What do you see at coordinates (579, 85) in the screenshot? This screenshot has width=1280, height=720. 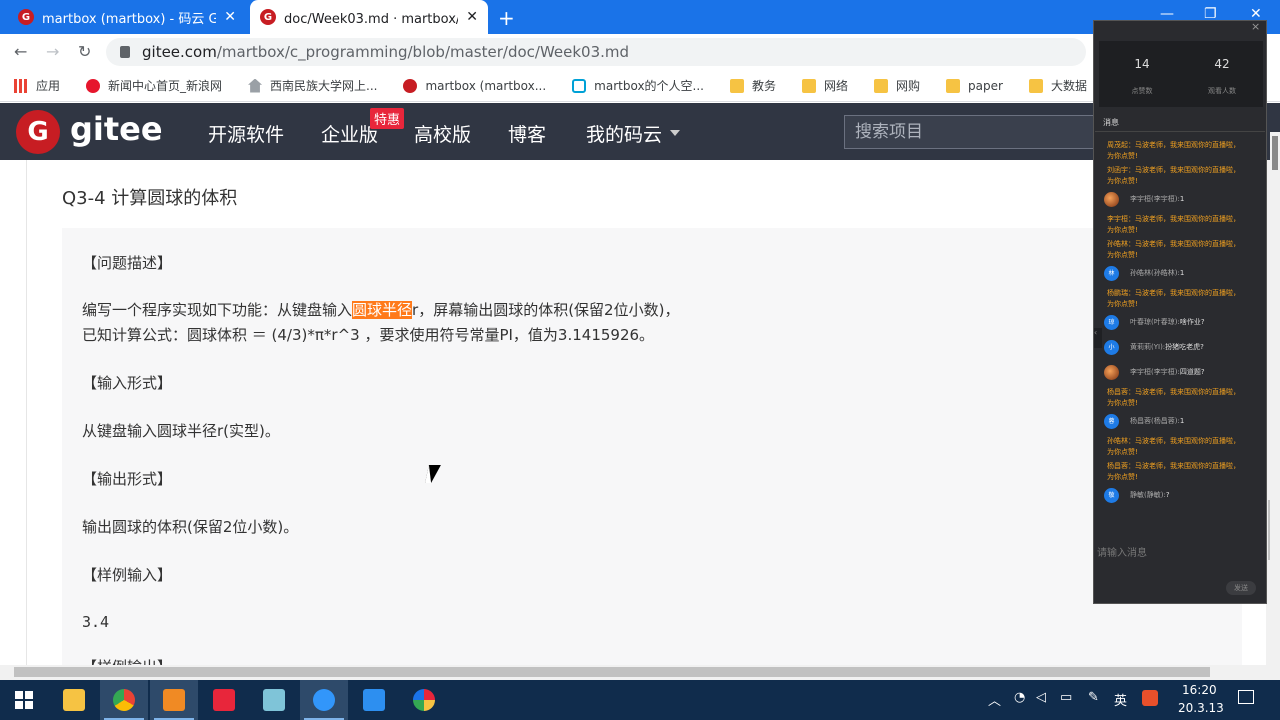 I see `bilibili-icon` at bounding box center [579, 85].